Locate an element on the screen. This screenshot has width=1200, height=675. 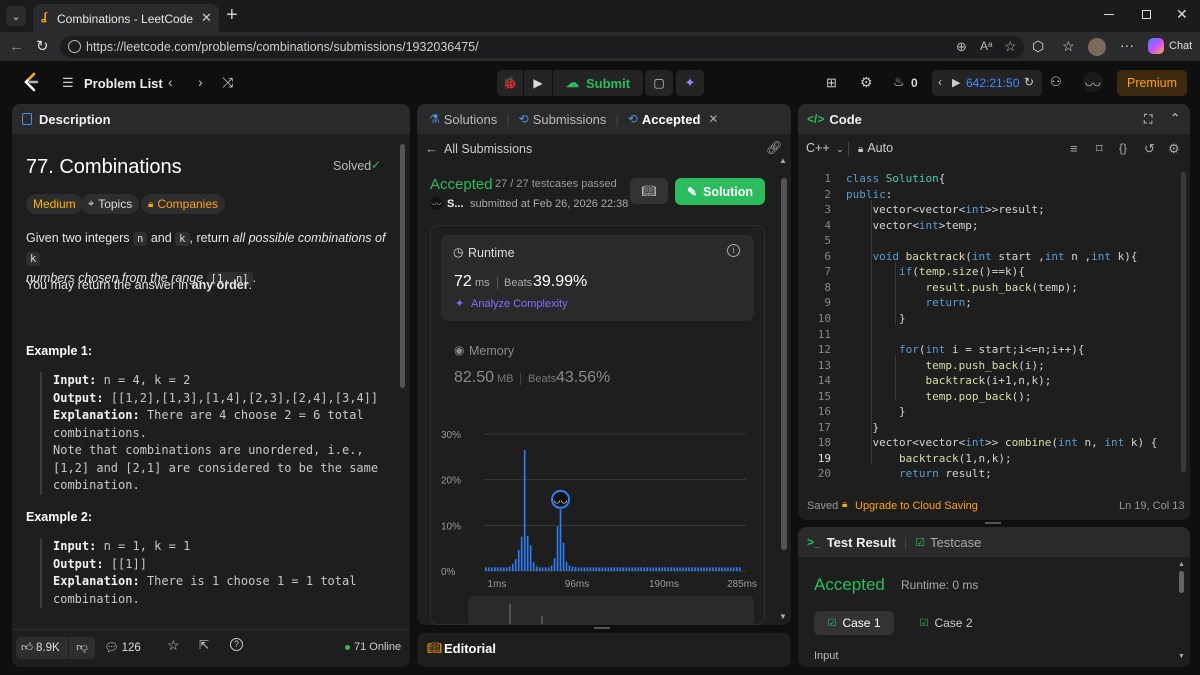
copy-link-icon: 🔗︎ is located at coordinates (774, 148).